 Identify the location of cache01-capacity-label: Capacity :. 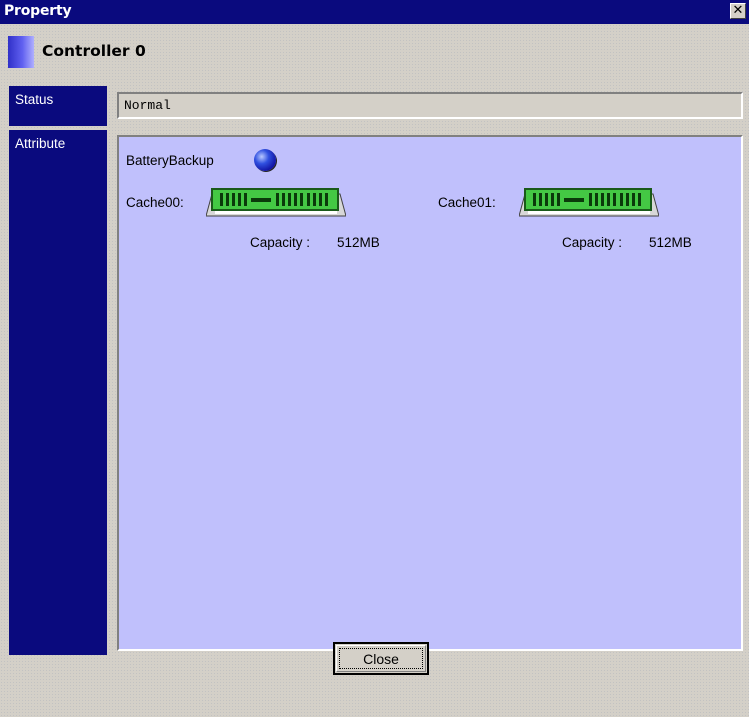
(592, 242).